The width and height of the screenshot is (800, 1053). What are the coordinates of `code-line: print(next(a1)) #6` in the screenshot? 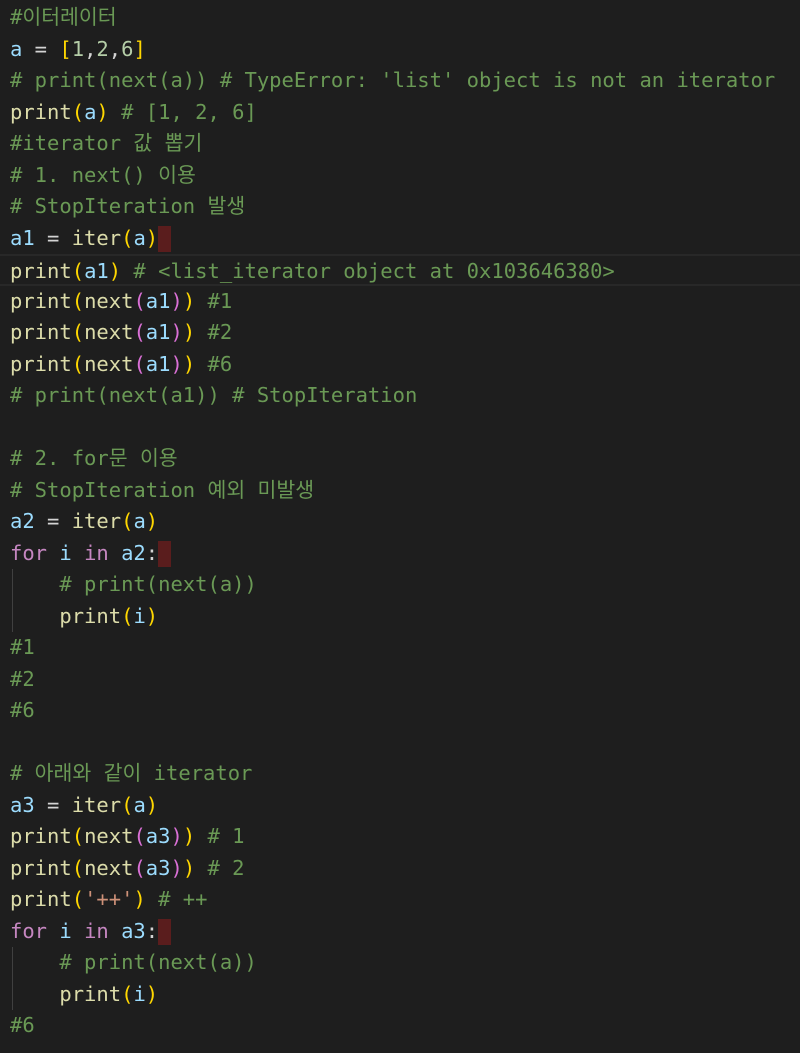 It's located at (400, 365).